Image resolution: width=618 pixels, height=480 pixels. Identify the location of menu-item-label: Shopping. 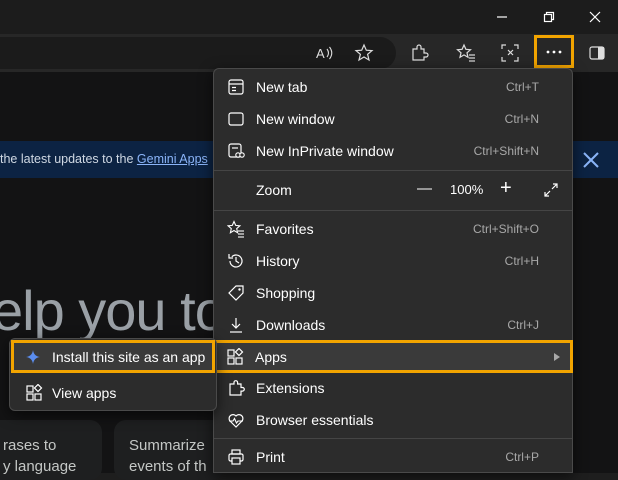
(286, 293).